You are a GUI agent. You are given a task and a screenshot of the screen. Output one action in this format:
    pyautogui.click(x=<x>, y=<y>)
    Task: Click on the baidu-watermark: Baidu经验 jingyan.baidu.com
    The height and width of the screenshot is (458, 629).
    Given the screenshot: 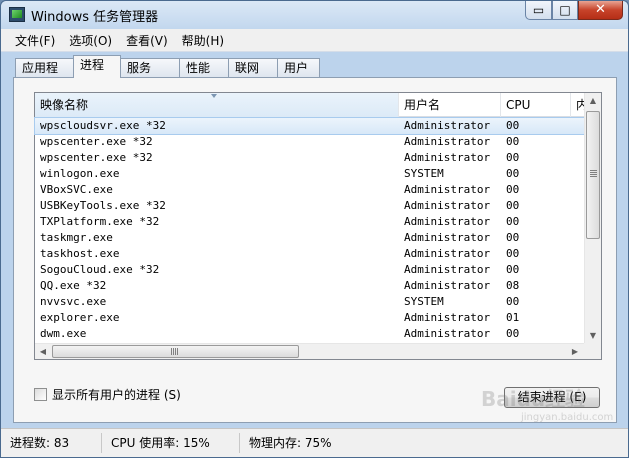 What is the action you would take?
    pyautogui.click(x=547, y=403)
    